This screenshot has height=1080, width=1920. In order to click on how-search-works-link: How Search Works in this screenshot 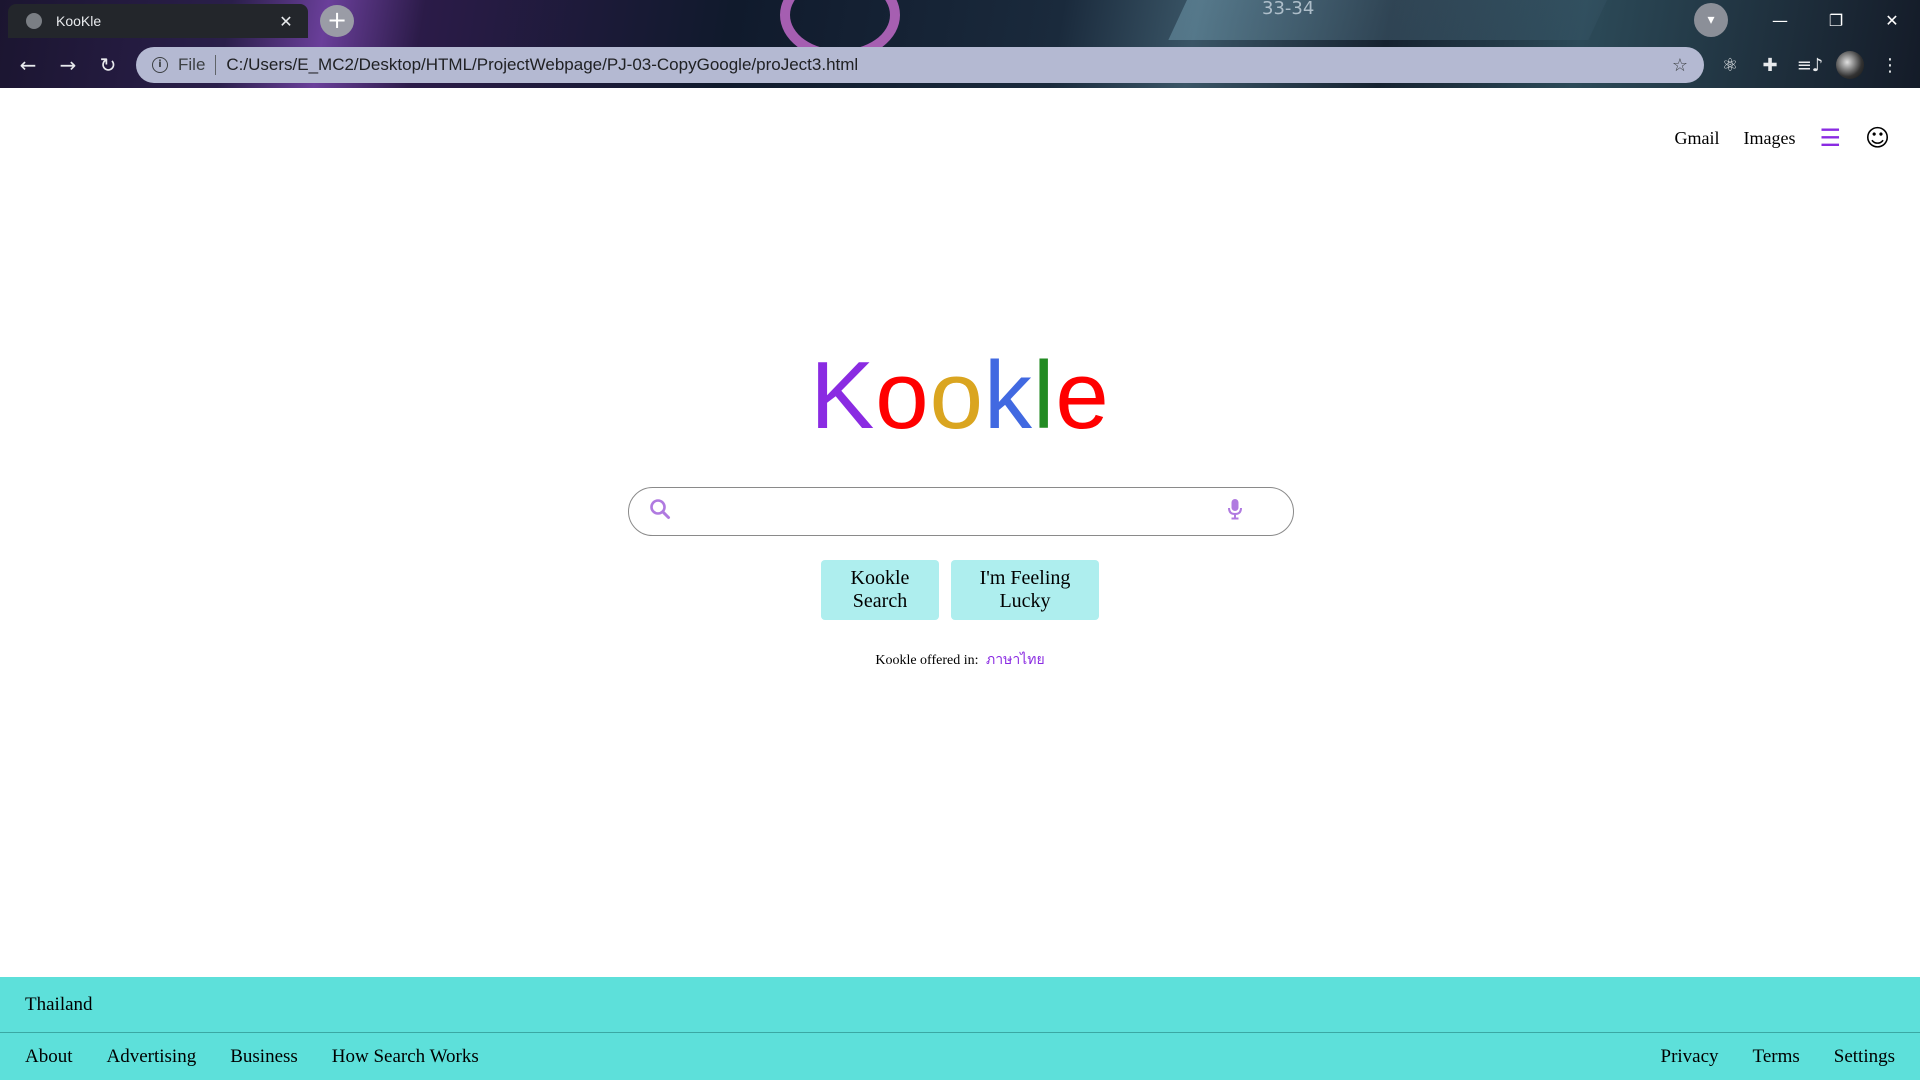, I will do `click(405, 1056)`.